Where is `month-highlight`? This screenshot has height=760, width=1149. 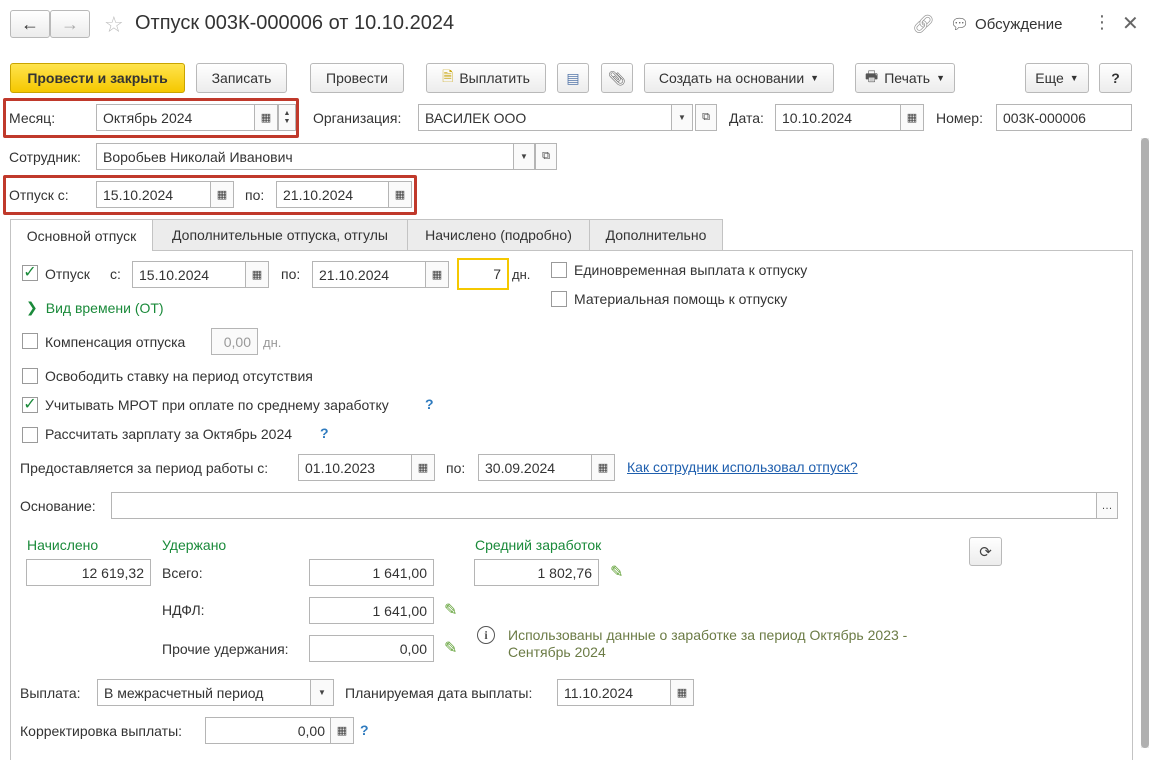 month-highlight is located at coordinates (151, 118).